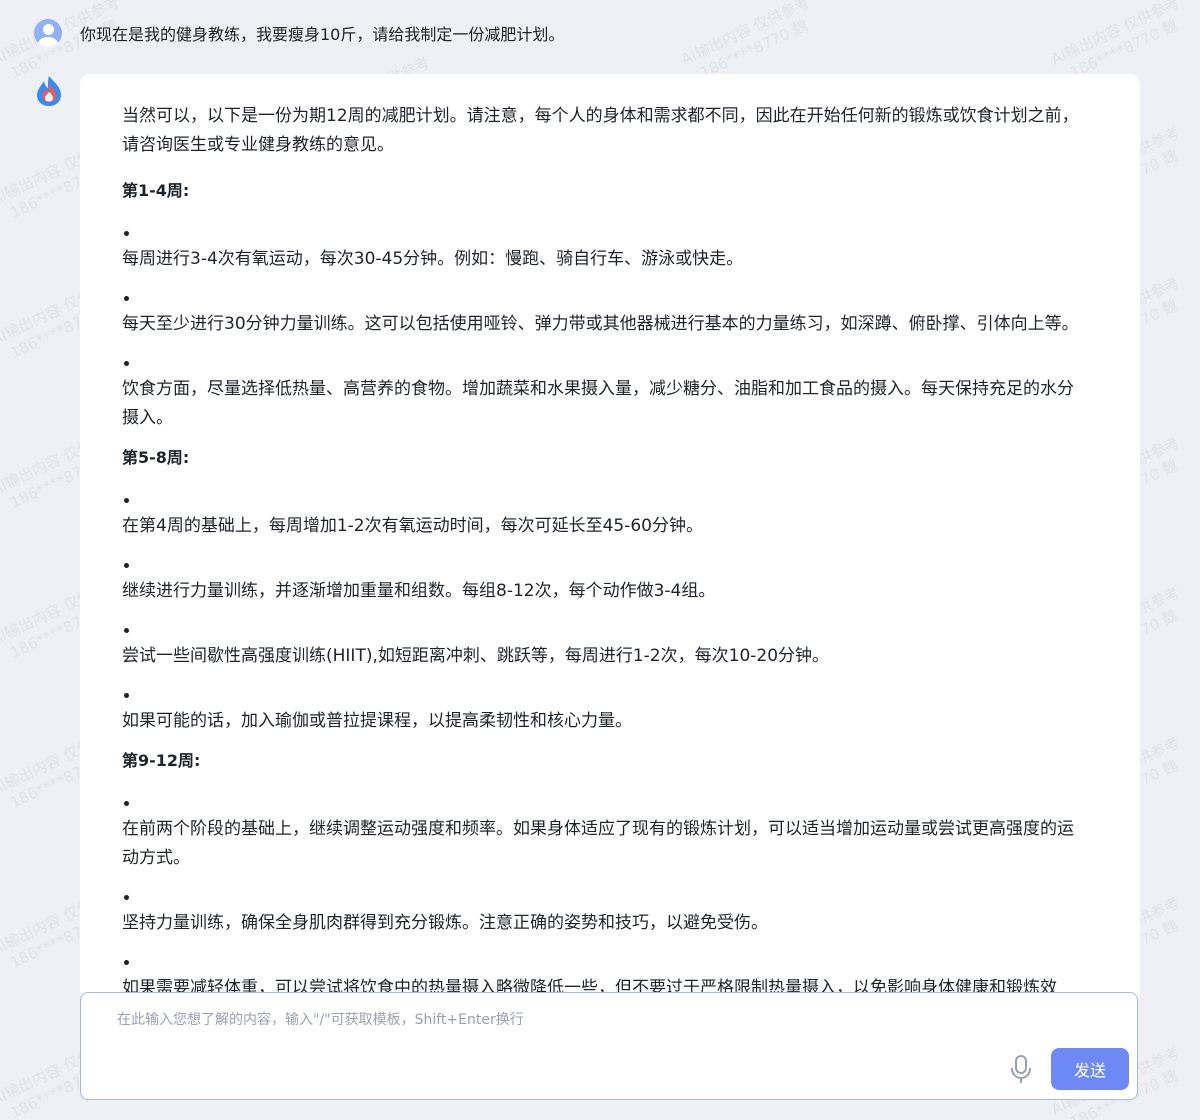 The height and width of the screenshot is (1120, 1200). I want to click on user-message-row: 你现在是我的健身教练，我要瘦身10斤，请给我制定一份减肥计划。, so click(299, 33).